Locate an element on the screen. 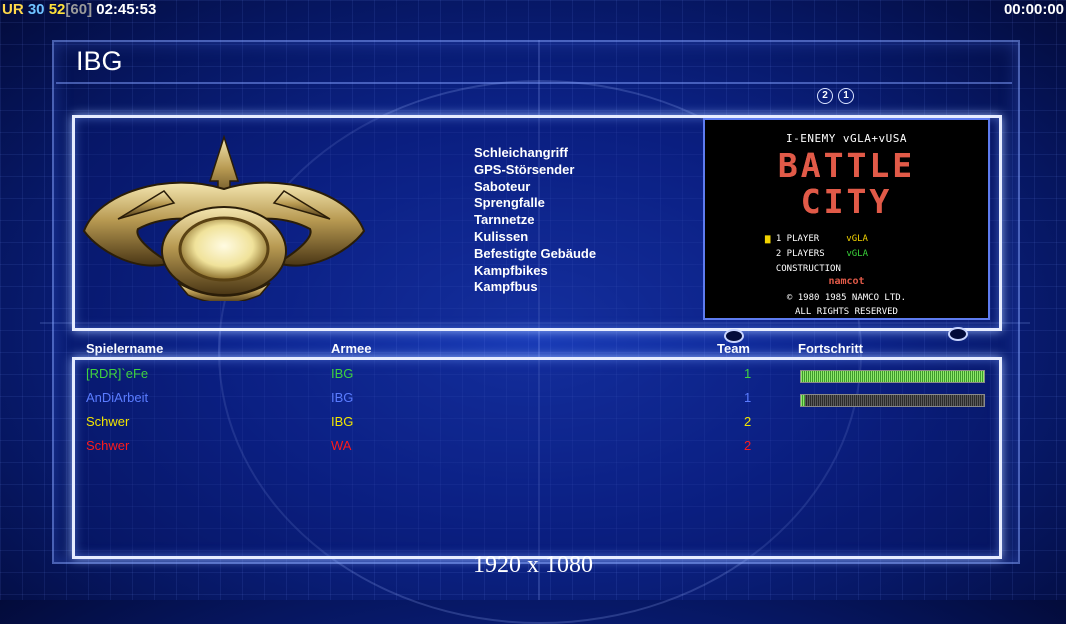 This screenshot has height=624, width=1066. map-preview-menu-item: CONSTRUCTION is located at coordinates (808, 269).